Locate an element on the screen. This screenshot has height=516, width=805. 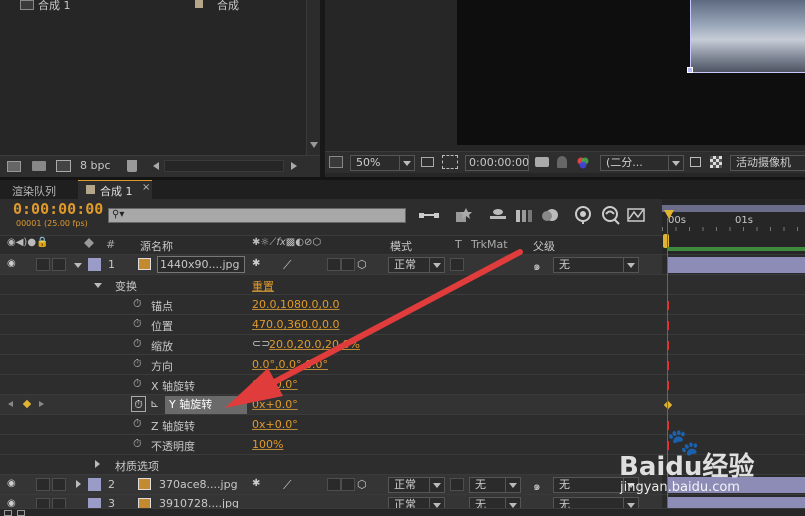
material-options-row: 材质选项 is located at coordinates (331, 464).